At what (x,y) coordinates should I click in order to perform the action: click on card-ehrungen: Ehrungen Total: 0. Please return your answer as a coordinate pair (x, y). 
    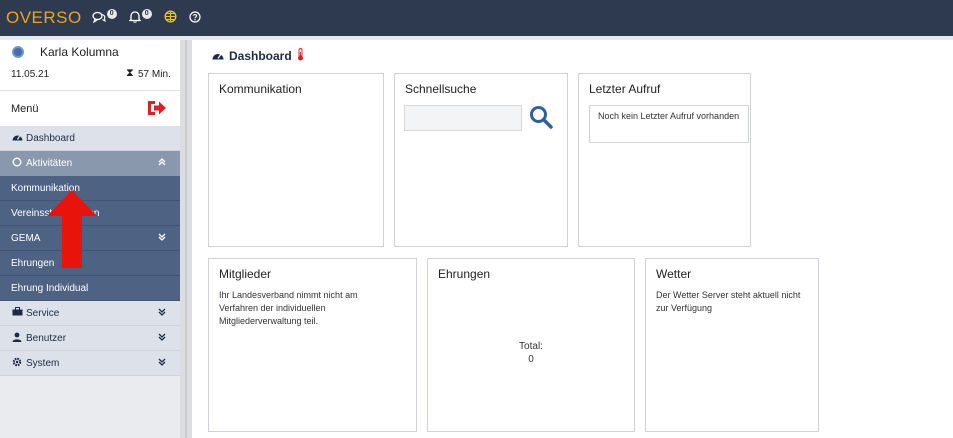
    Looking at the image, I should click on (531, 345).